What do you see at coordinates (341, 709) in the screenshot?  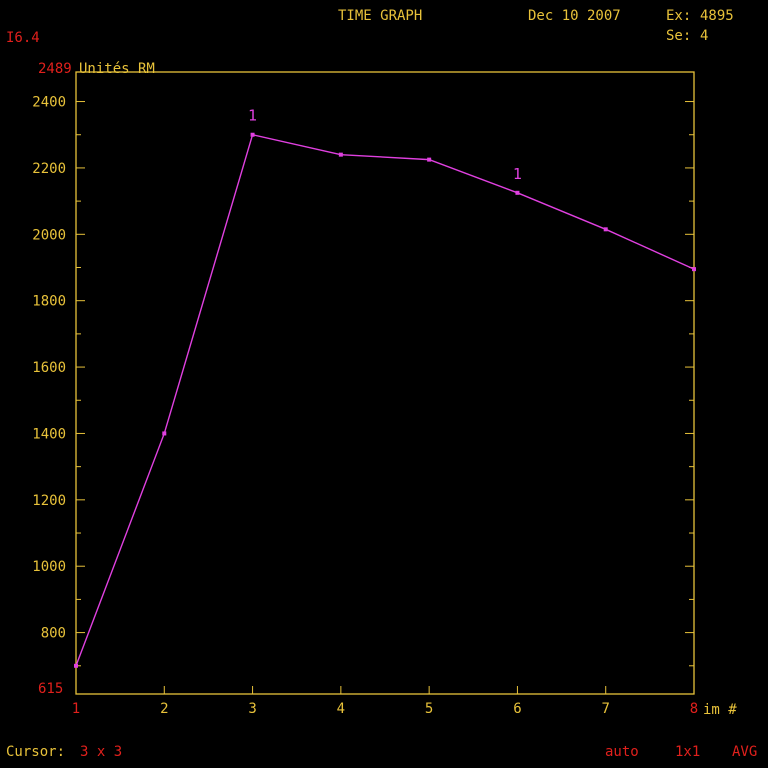 I see `x-tick-label: 4` at bounding box center [341, 709].